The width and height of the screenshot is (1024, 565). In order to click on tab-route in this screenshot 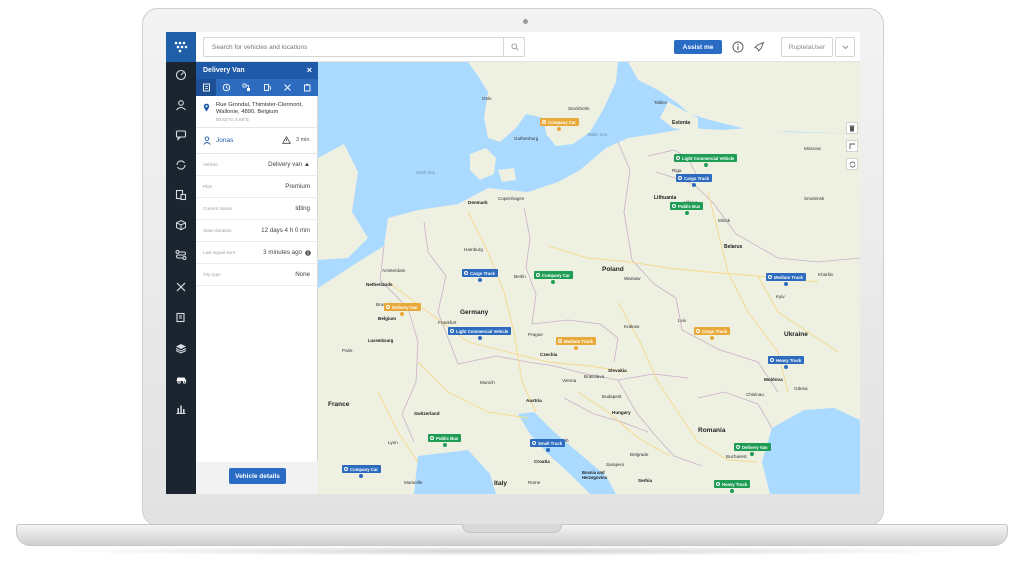, I will do `click(247, 87)`.